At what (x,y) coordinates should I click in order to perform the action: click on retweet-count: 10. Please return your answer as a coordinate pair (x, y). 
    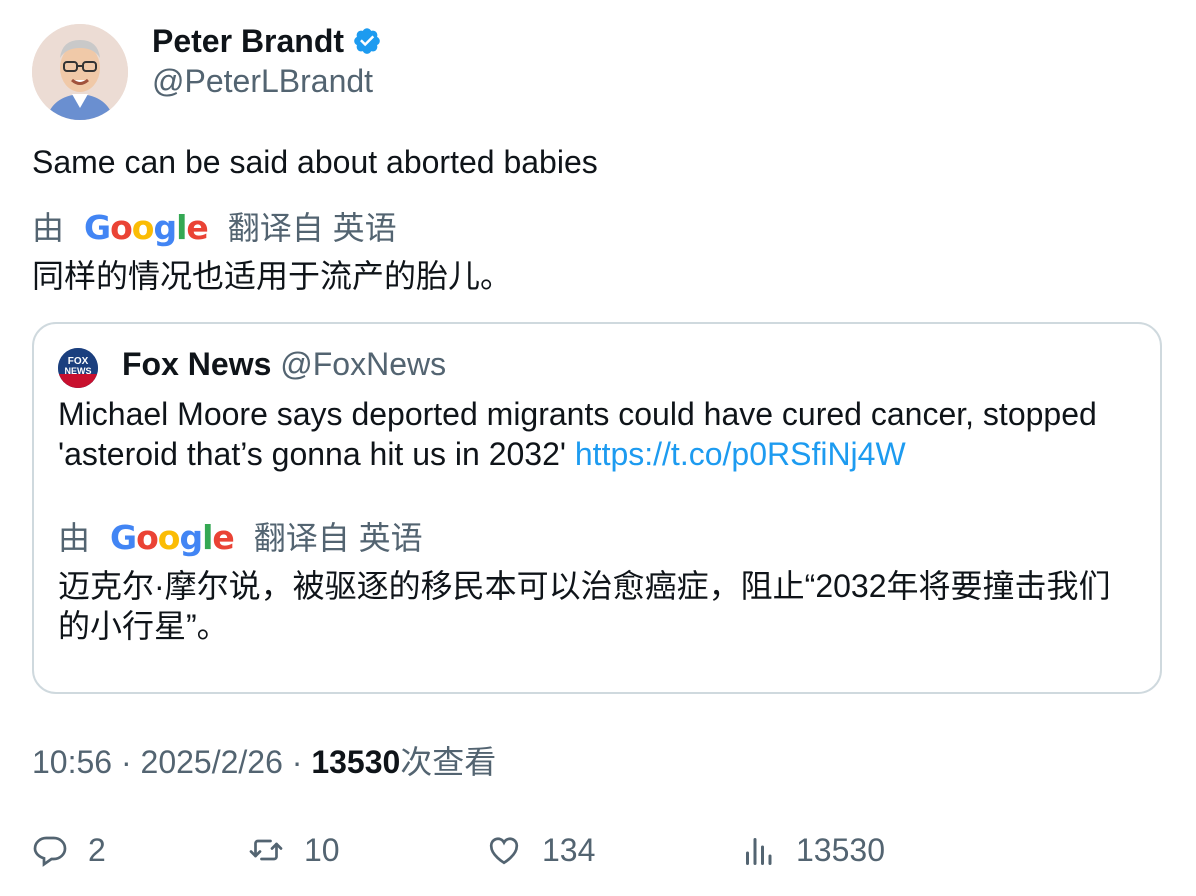
    Looking at the image, I should click on (322, 850).